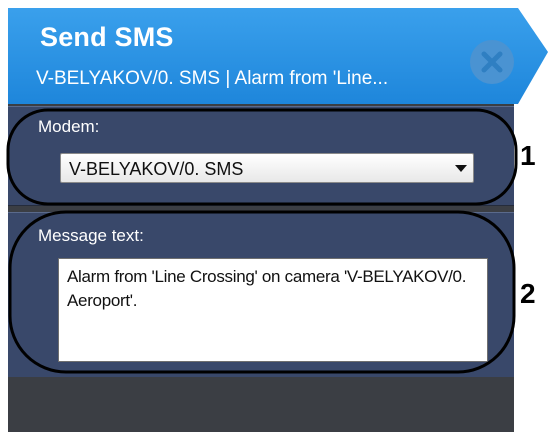 The image size is (548, 432). I want to click on modem-select: V-BELYAKOV/0. SMS, so click(267, 168).